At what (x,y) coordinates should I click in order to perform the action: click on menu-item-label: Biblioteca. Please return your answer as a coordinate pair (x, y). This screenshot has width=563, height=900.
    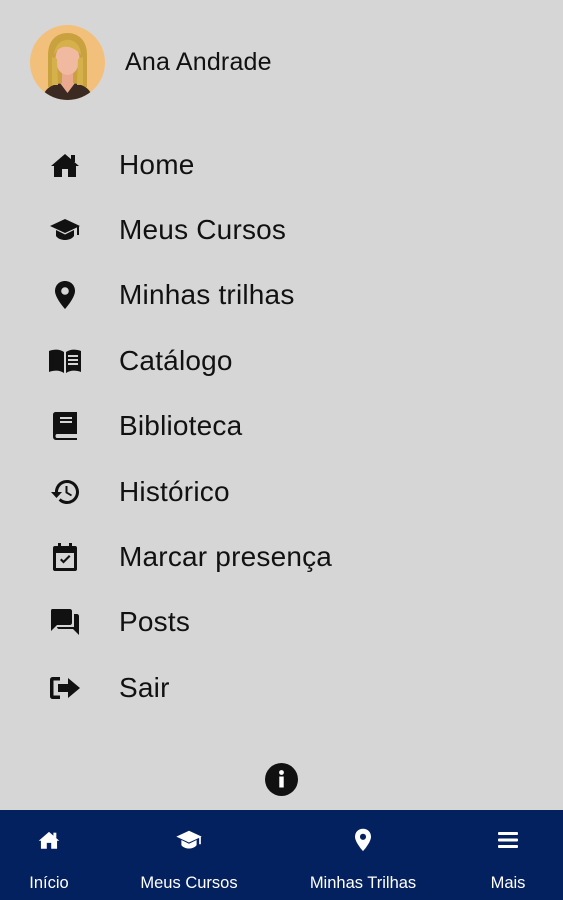
    Looking at the image, I should click on (181, 426).